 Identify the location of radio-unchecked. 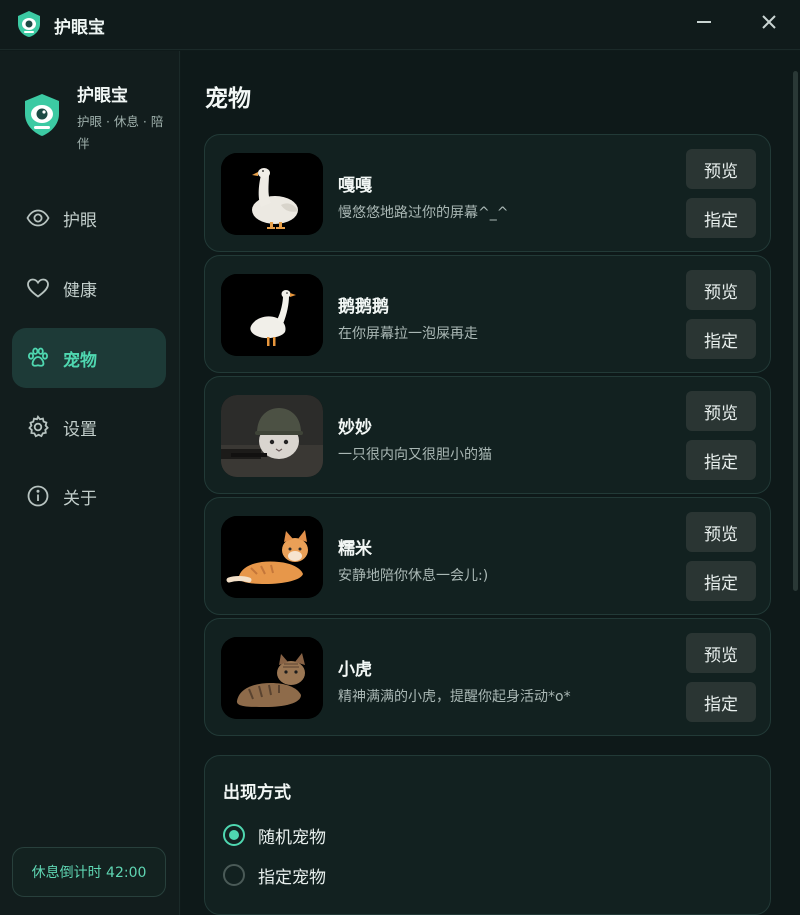
(234, 875).